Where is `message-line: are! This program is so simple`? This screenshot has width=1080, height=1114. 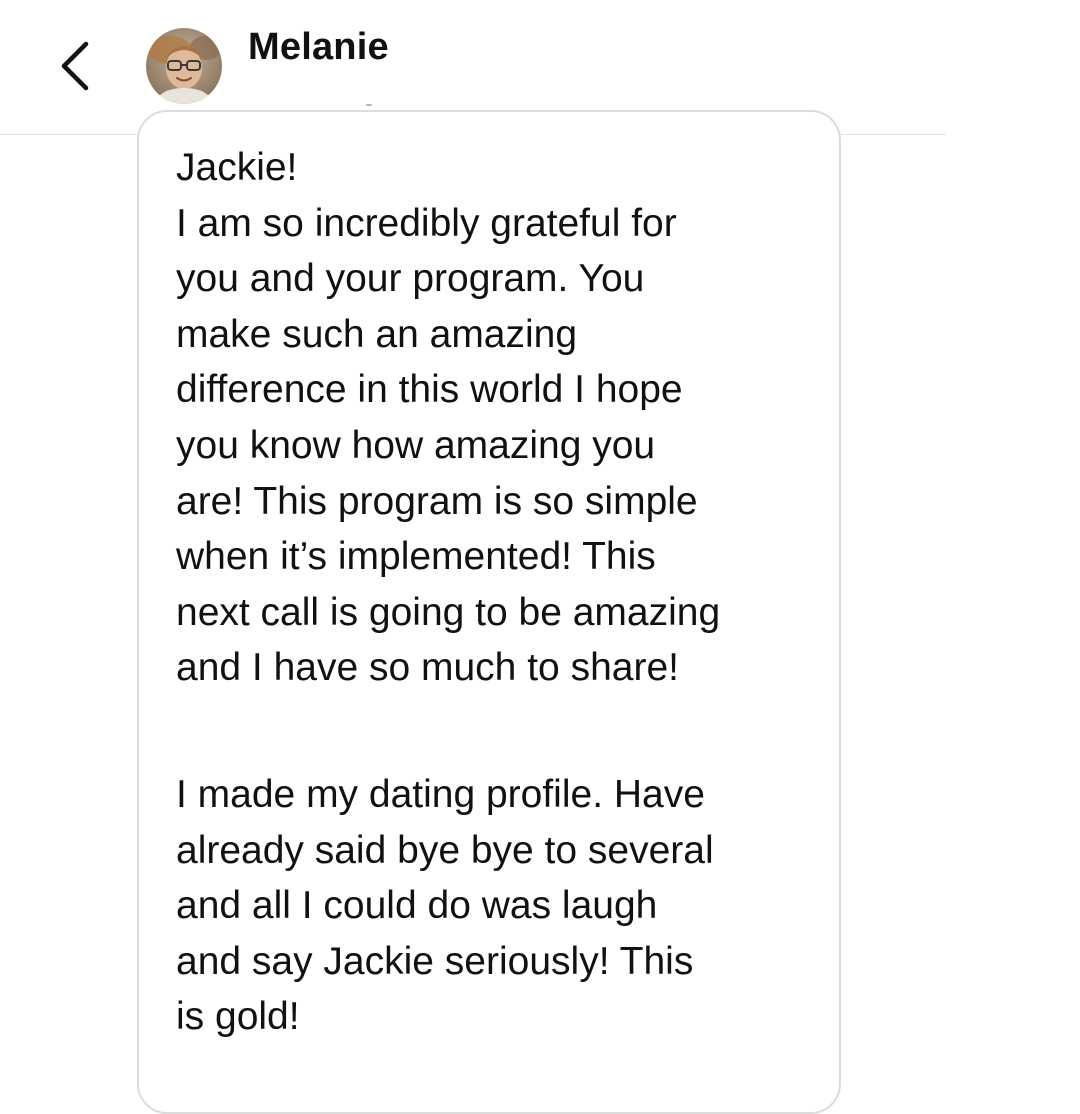
message-line: are! This program is so simple is located at coordinates (437, 501).